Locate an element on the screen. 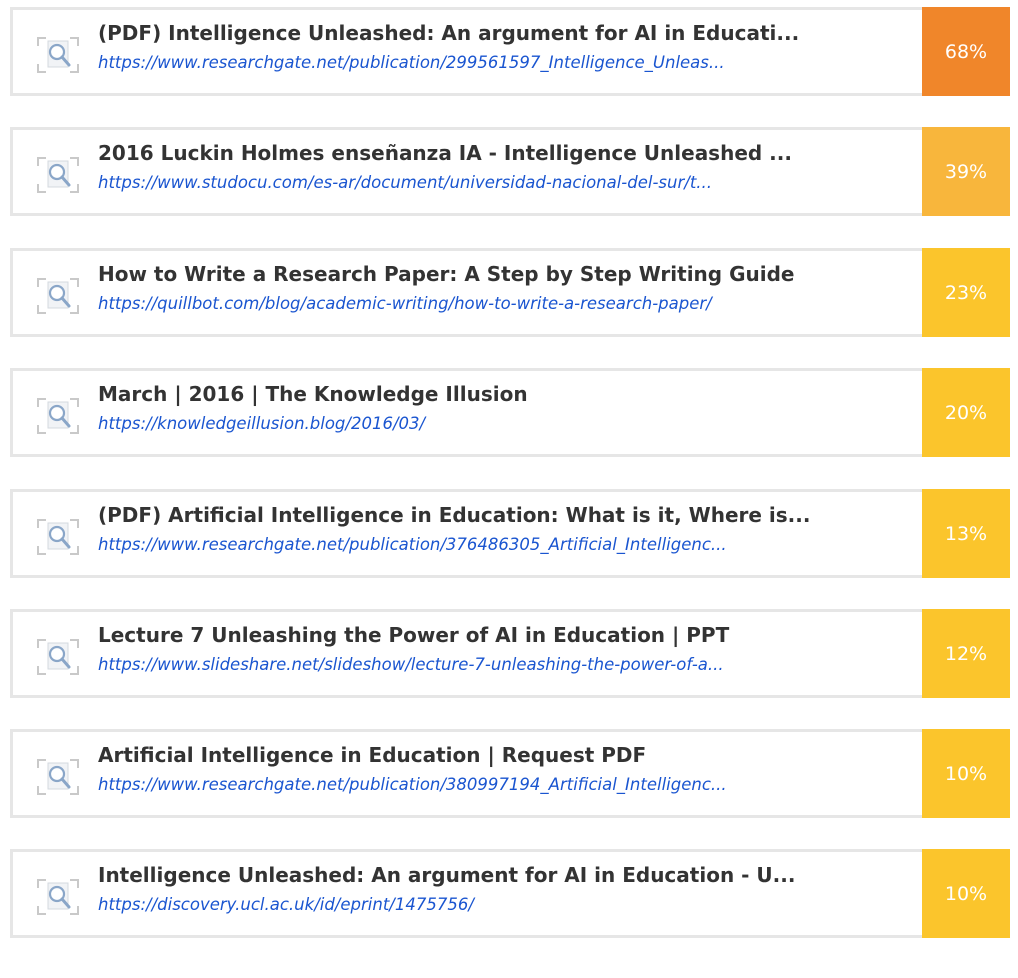 Image resolution: width=1018 pixels, height=978 pixels. similarity-percent-badge: 12% is located at coordinates (966, 653).